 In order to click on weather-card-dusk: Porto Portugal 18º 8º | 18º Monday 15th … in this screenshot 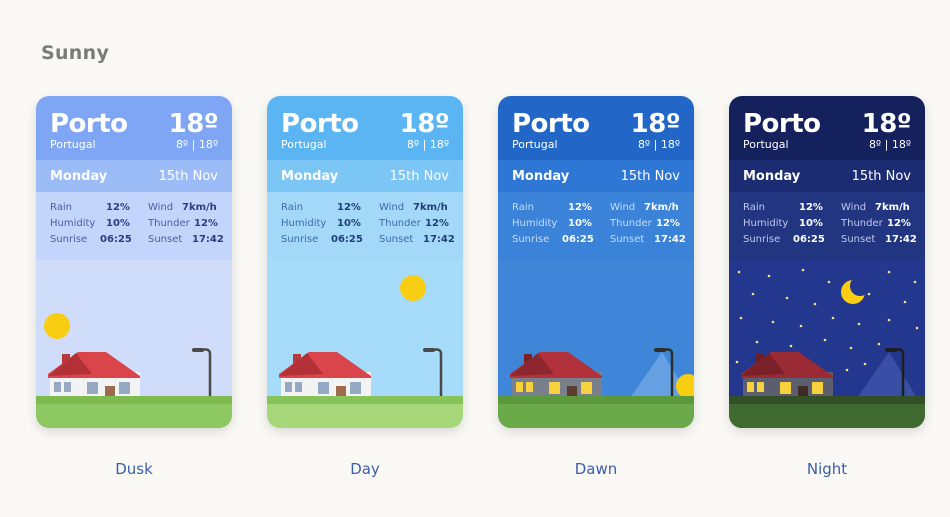, I will do `click(134, 262)`.